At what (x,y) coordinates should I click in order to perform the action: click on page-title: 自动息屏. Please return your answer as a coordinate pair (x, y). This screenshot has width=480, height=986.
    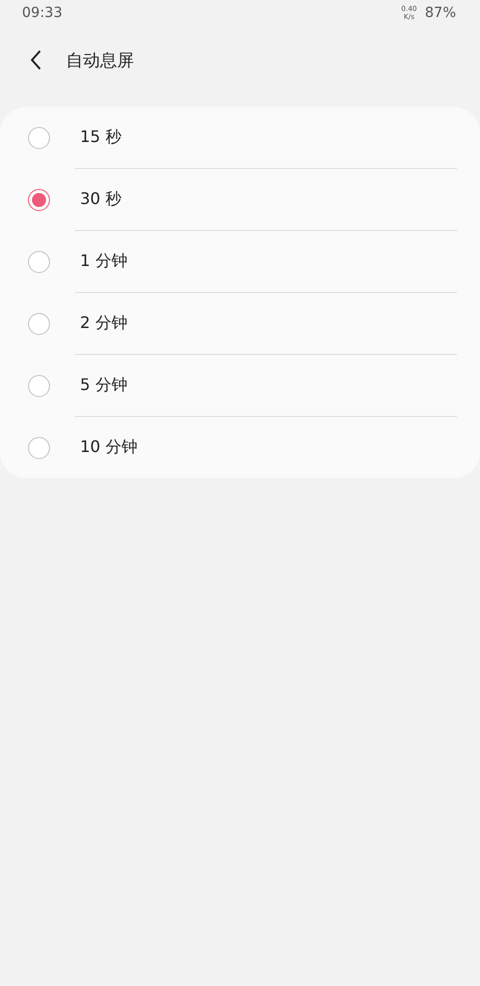
    Looking at the image, I should click on (100, 61).